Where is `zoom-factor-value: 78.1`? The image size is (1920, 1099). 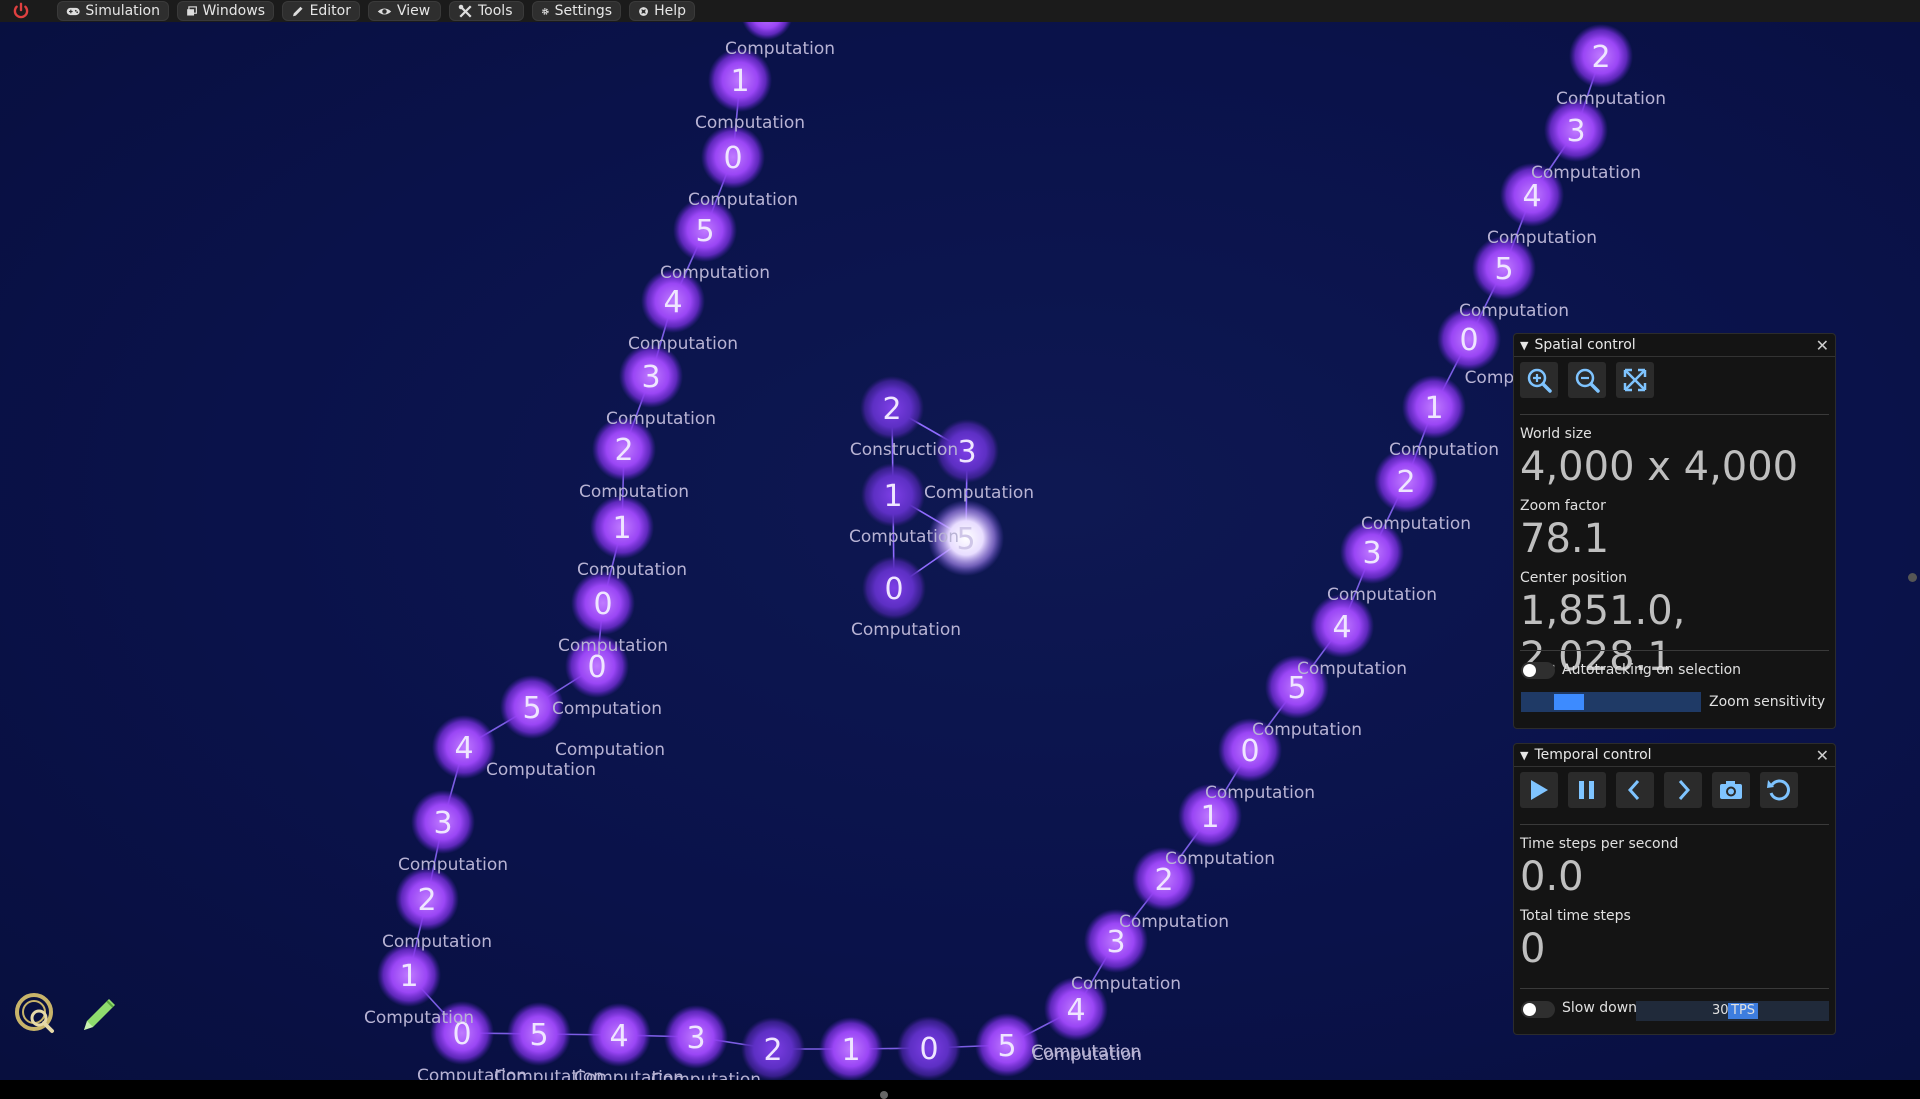
zoom-factor-value: 78.1 is located at coordinates (1565, 539).